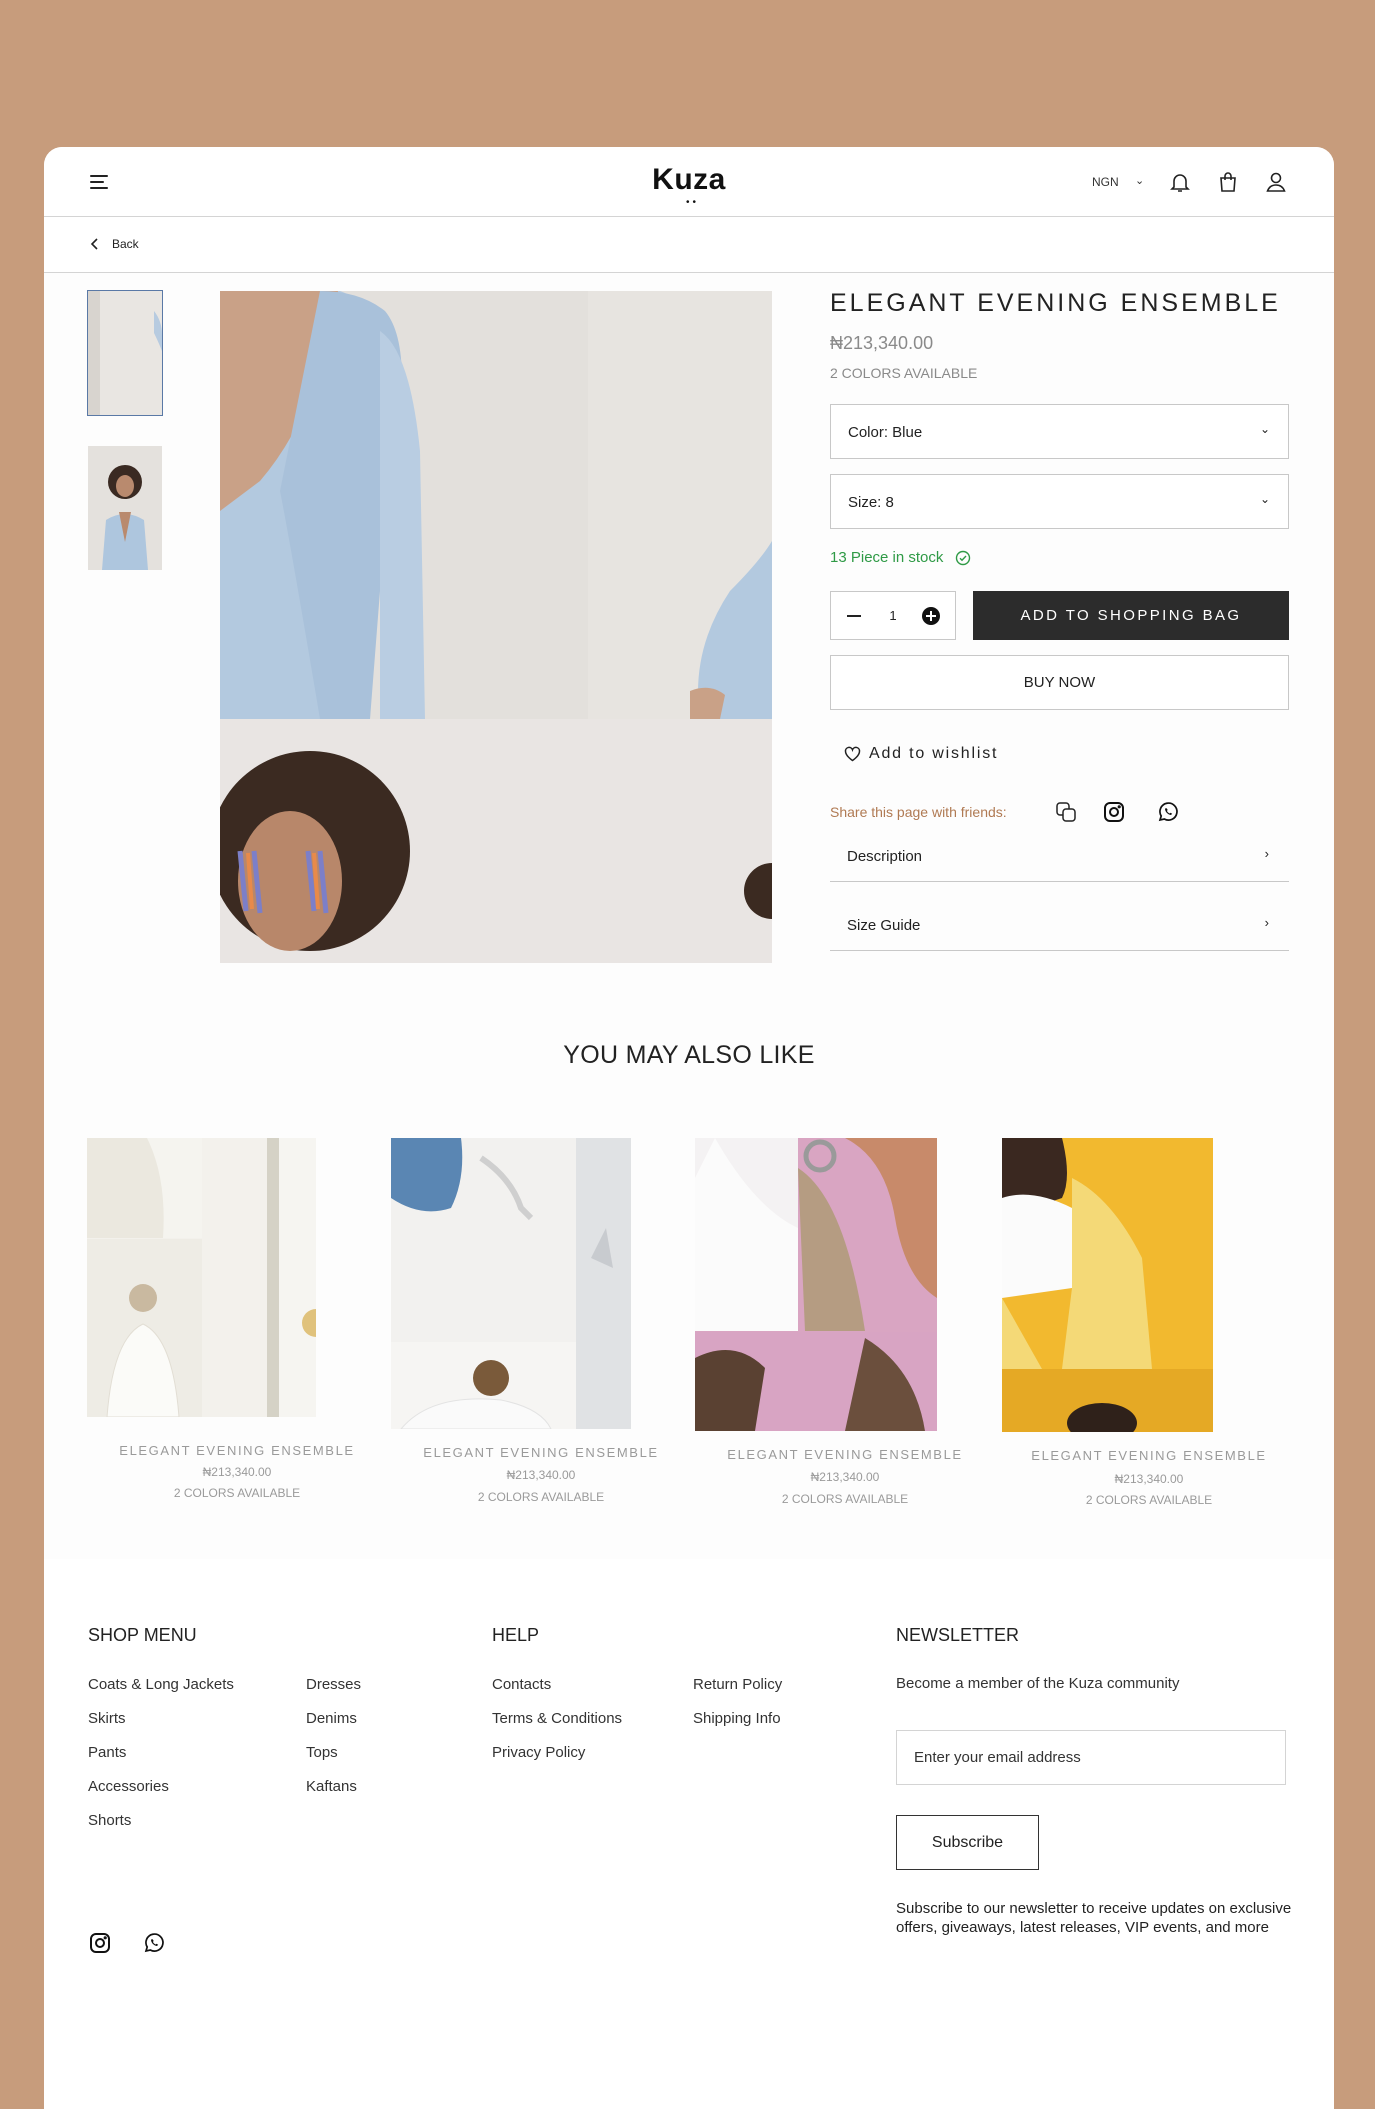 The width and height of the screenshot is (1375, 2109). I want to click on quantity-stepper: 1, so click(893, 615).